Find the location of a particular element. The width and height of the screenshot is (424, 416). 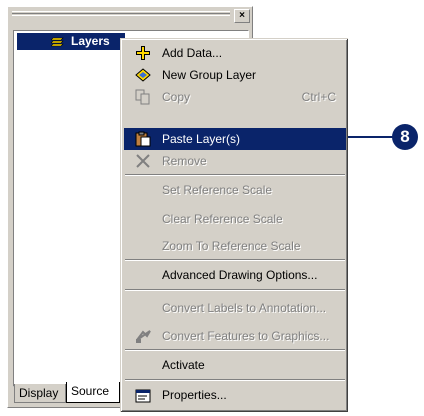

menu-item-new-group-layer: New Group Layer is located at coordinates (235, 75).